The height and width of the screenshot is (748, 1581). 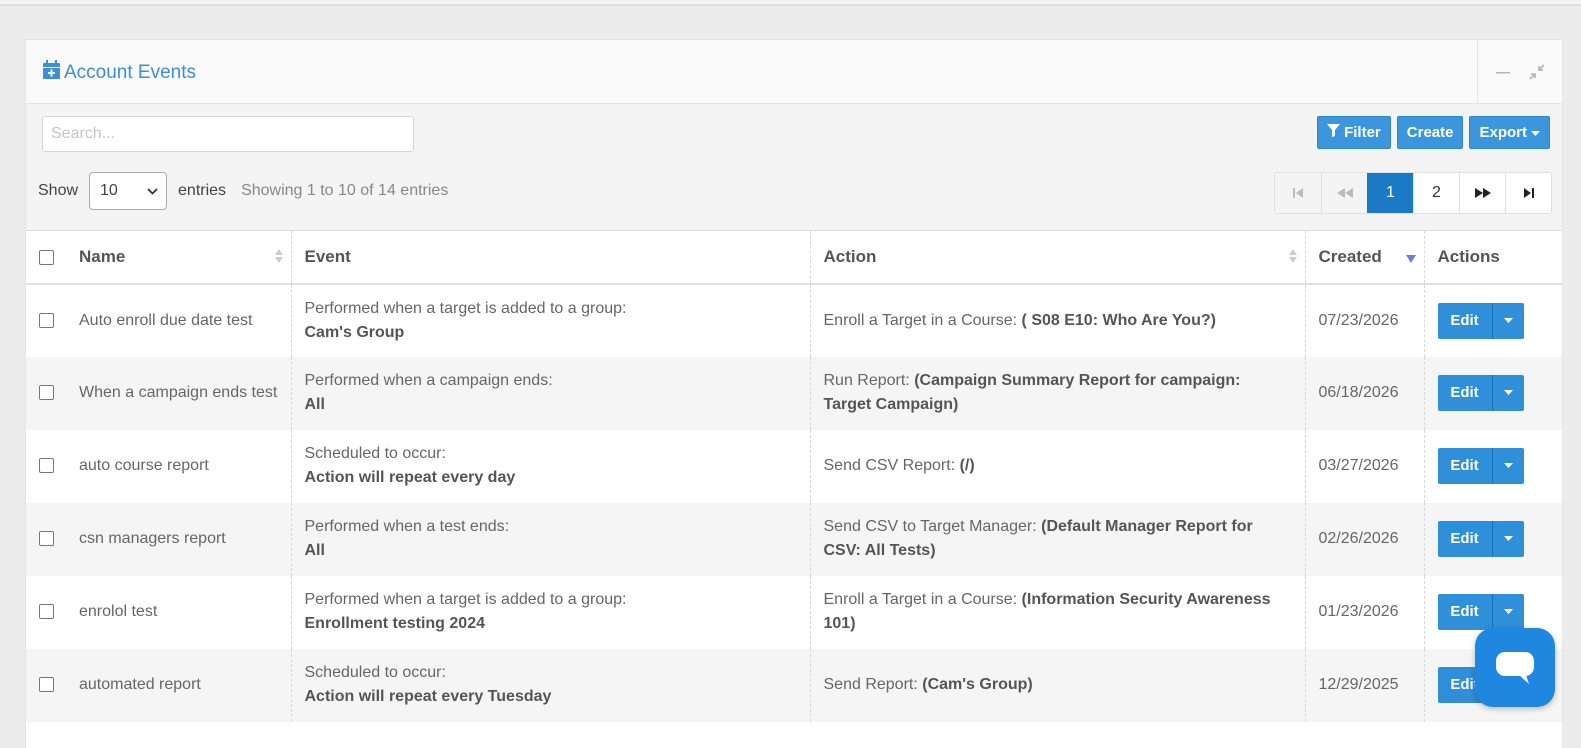 I want to click on select-all-header, so click(x=46, y=257).